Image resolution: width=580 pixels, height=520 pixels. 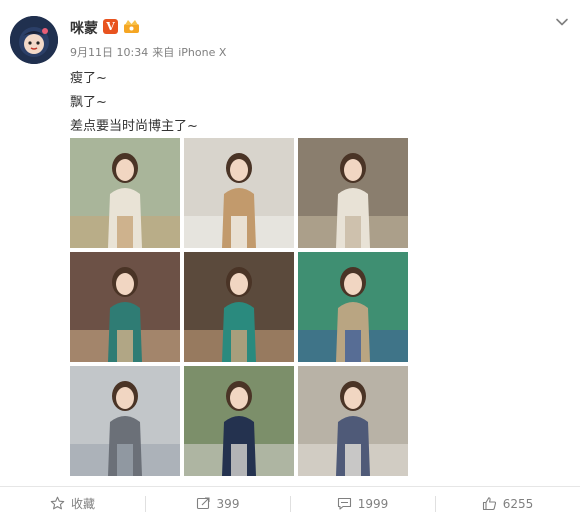 I want to click on action-bar: 收藏 399 1999 6255, so click(x=290, y=503).